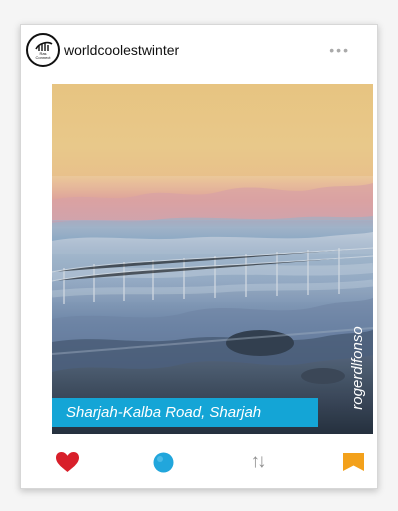 This screenshot has height=511, width=398. I want to click on location-caption: Sharjah-Kalba Road, Sharjah, so click(185, 412).